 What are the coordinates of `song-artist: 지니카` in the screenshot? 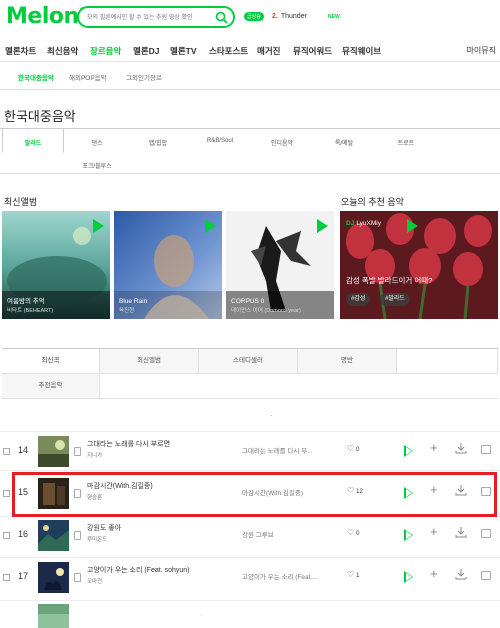 It's located at (94, 455).